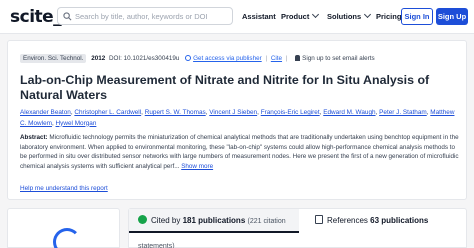 The height and width of the screenshot is (248, 474). Describe the element at coordinates (295, 16) in the screenshot. I see `nav-product-label: Product` at that location.